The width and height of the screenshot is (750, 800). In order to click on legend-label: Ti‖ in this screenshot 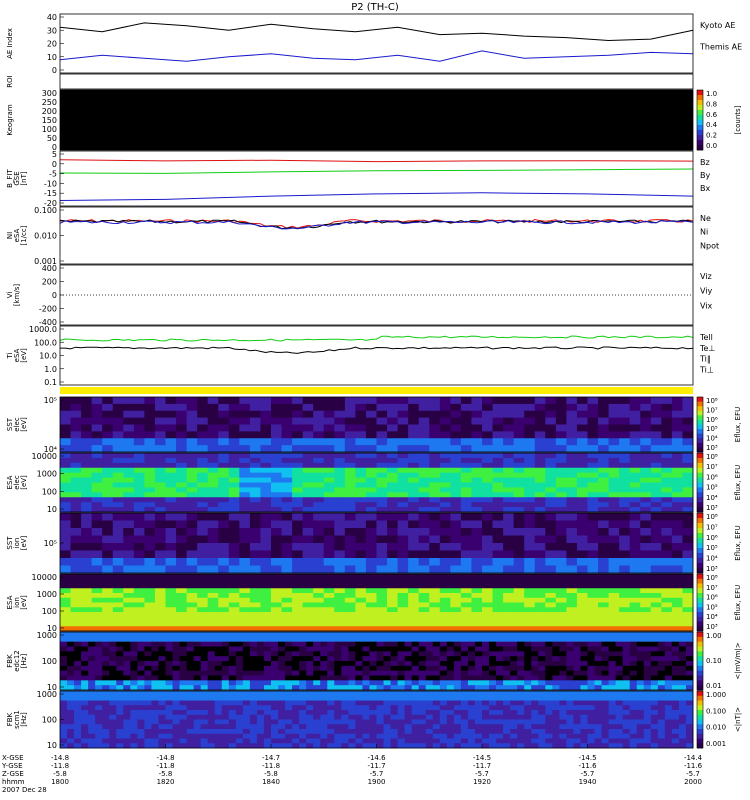, I will do `click(705, 359)`.